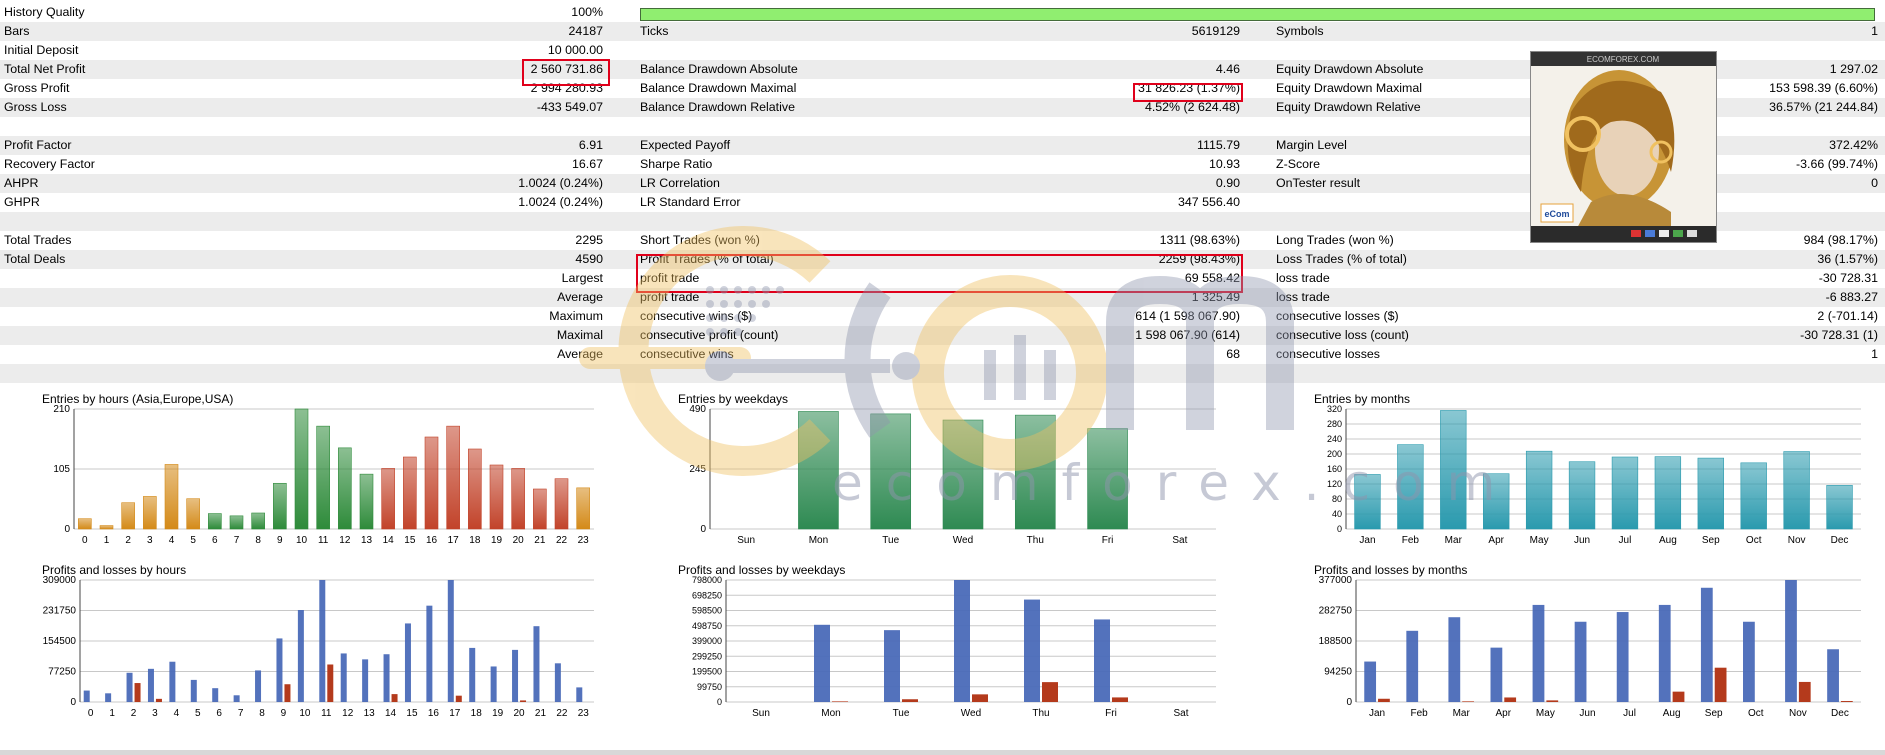 The height and width of the screenshot is (755, 1885). Describe the element at coordinates (1851, 297) in the screenshot. I see `metric-value-3: -6 883.27` at that location.